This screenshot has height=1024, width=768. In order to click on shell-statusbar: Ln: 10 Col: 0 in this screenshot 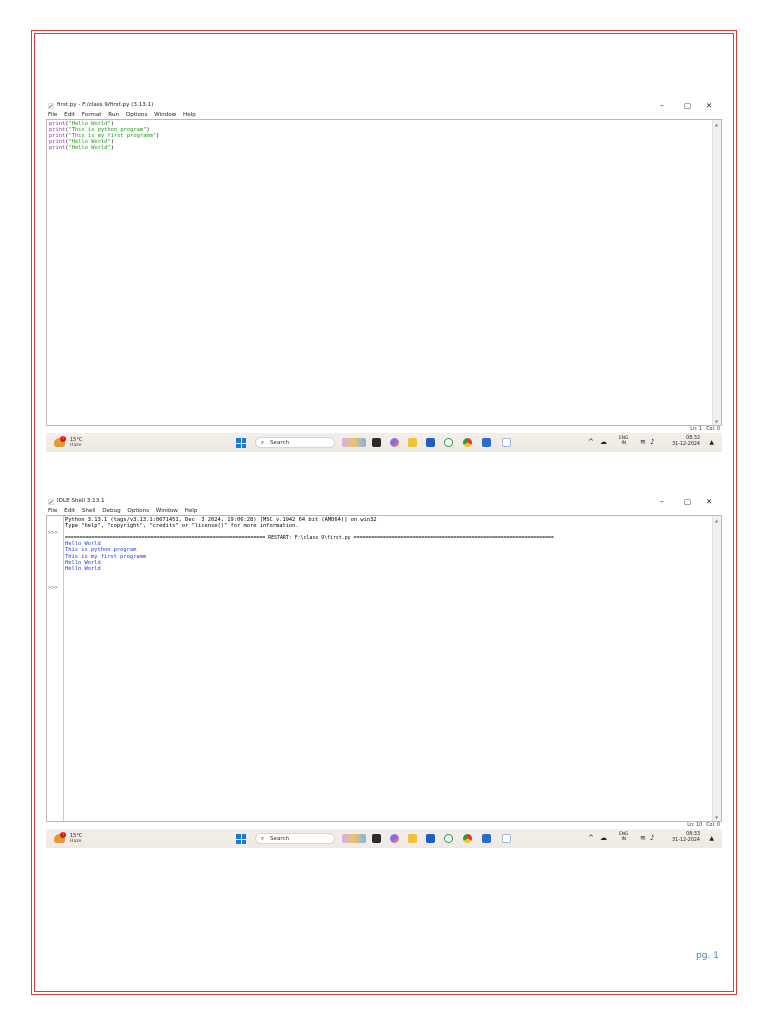, I will do `click(384, 825)`.